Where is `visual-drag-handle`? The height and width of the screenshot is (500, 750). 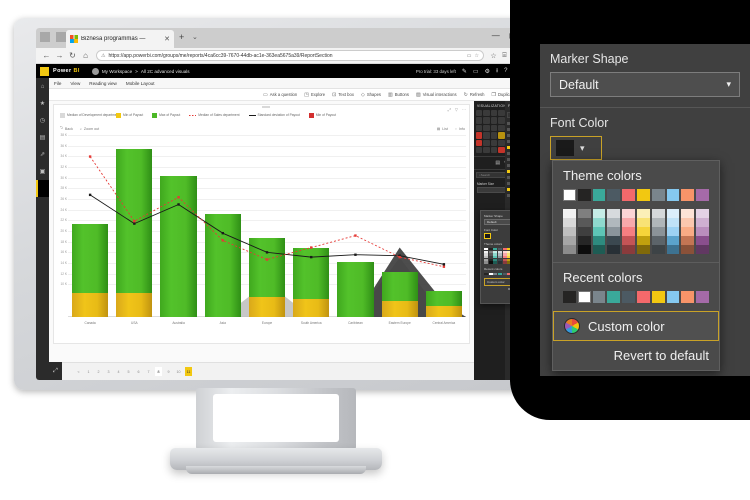
visual-drag-handle is located at coordinates (265, 107).